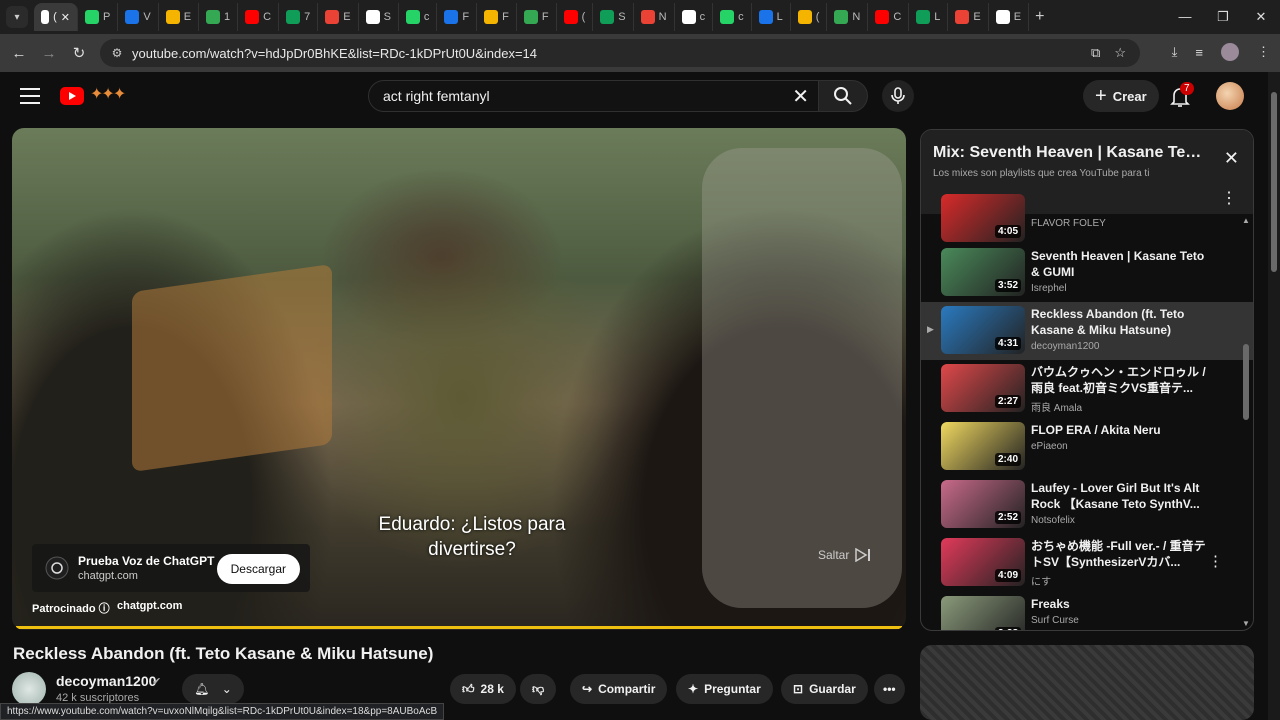 The height and width of the screenshot is (720, 1280). I want to click on playlist-item-channel: Notsofelix, so click(1121, 520).